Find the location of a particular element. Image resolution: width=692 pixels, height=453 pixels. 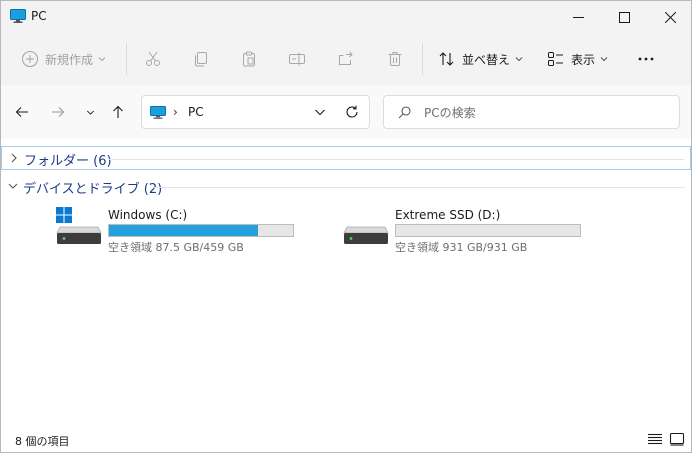

up-button is located at coordinates (118, 112).